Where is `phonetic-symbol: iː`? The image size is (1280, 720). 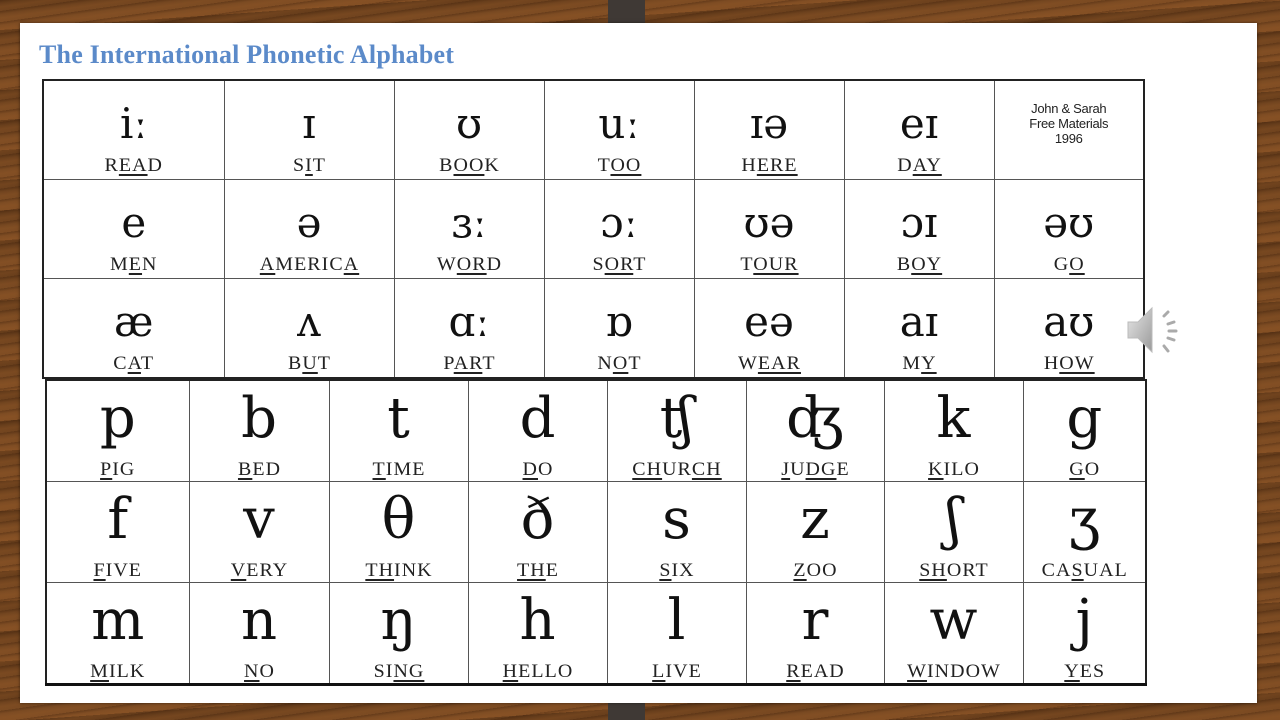
phonetic-symbol: iː is located at coordinates (133, 123).